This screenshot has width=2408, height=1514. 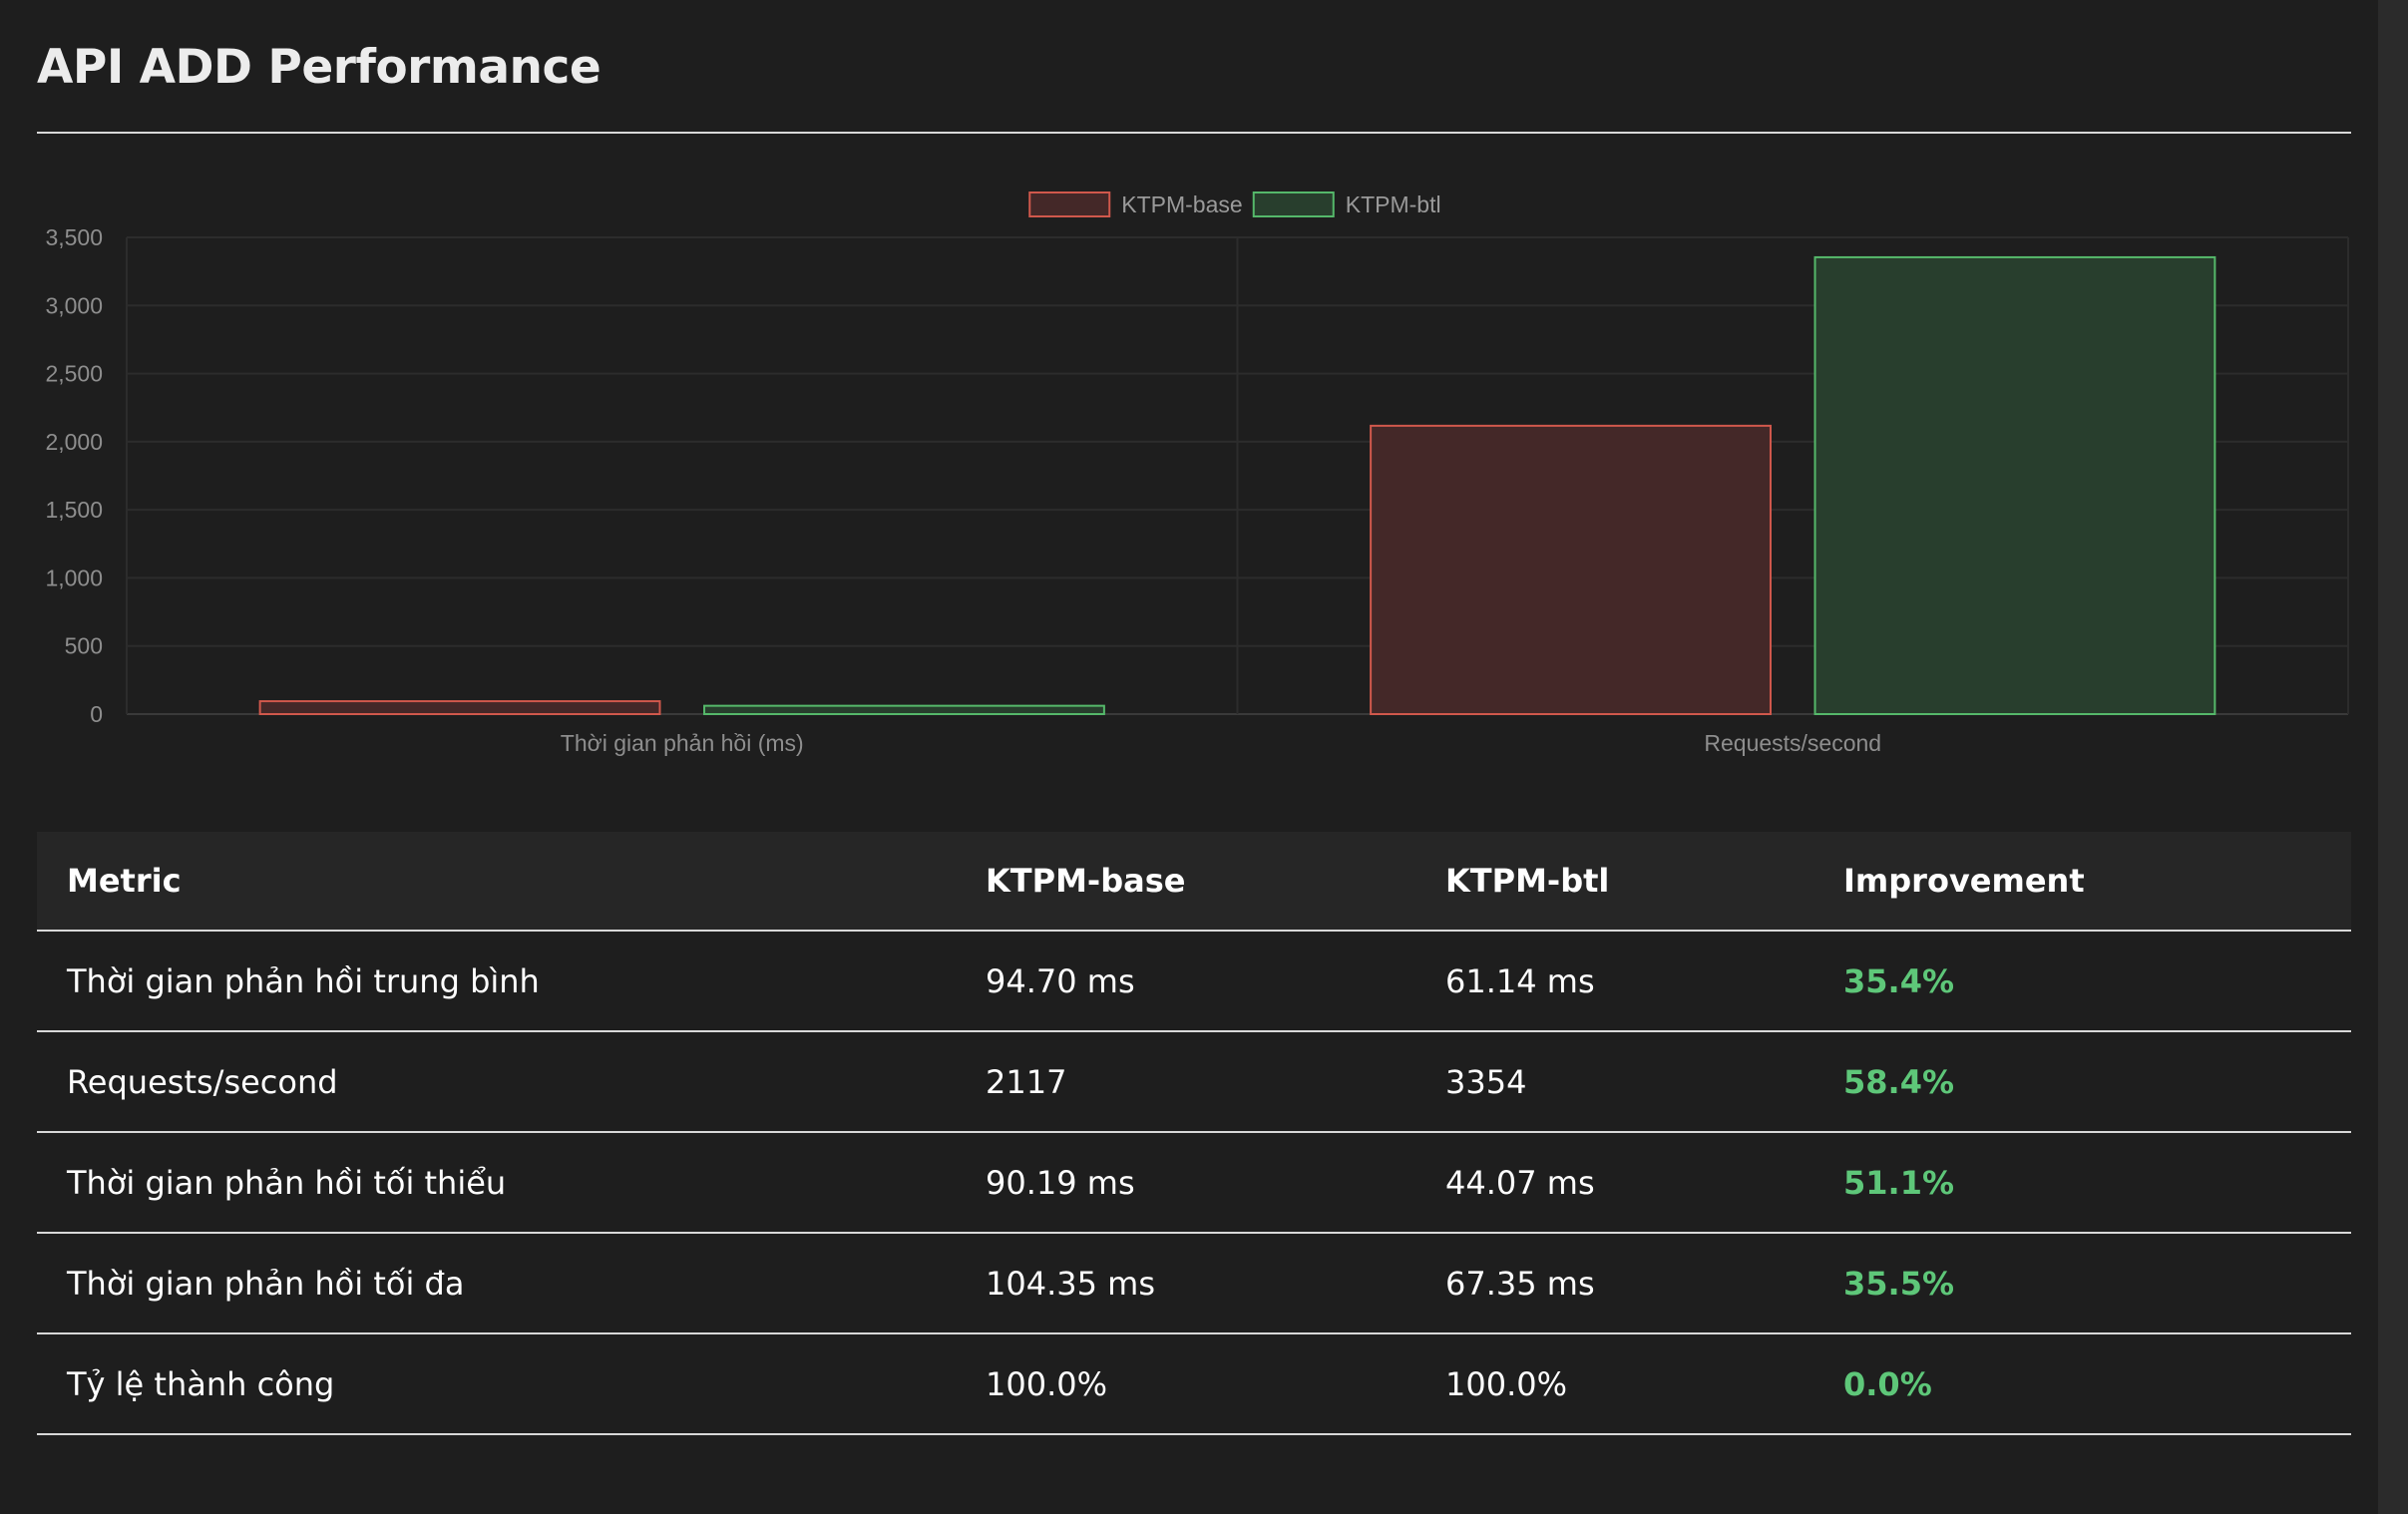 What do you see at coordinates (84, 646) in the screenshot?
I see `y-tick-label: 500` at bounding box center [84, 646].